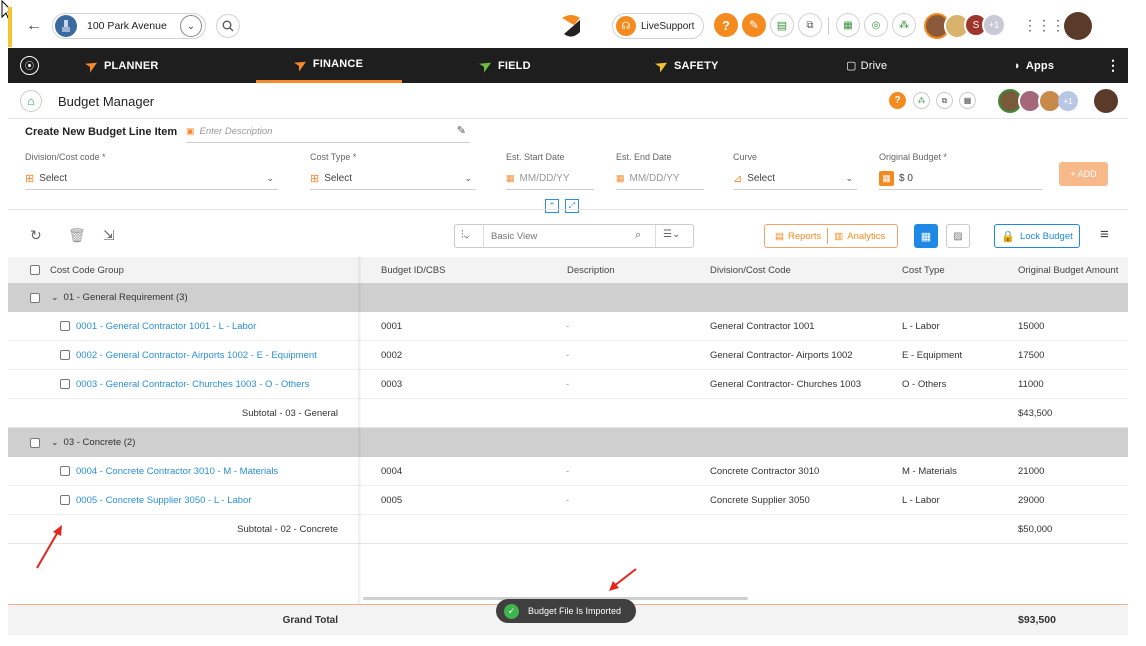 The height and width of the screenshot is (646, 1146). I want to click on end-date-field: ▦ MM/DD/YY, so click(660, 179).